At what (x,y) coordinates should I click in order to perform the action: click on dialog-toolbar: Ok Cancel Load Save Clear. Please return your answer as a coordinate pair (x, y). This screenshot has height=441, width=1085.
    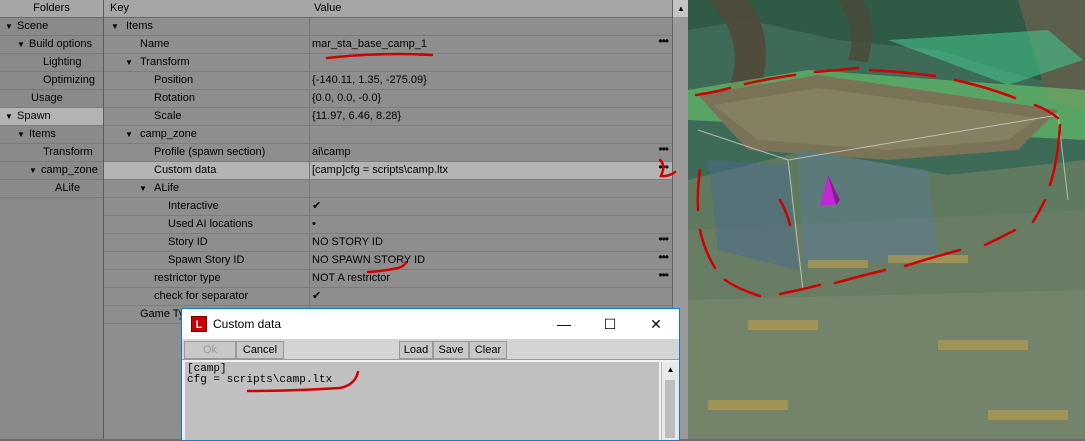
    Looking at the image, I should click on (430, 349).